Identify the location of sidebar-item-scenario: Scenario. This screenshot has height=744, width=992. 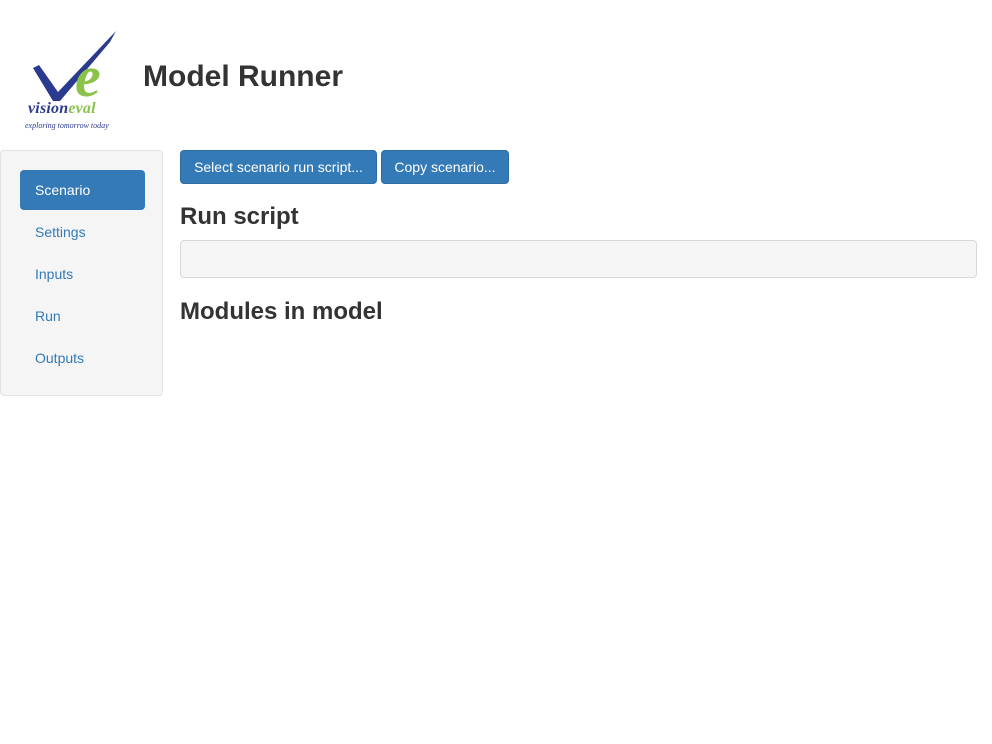
(82, 190).